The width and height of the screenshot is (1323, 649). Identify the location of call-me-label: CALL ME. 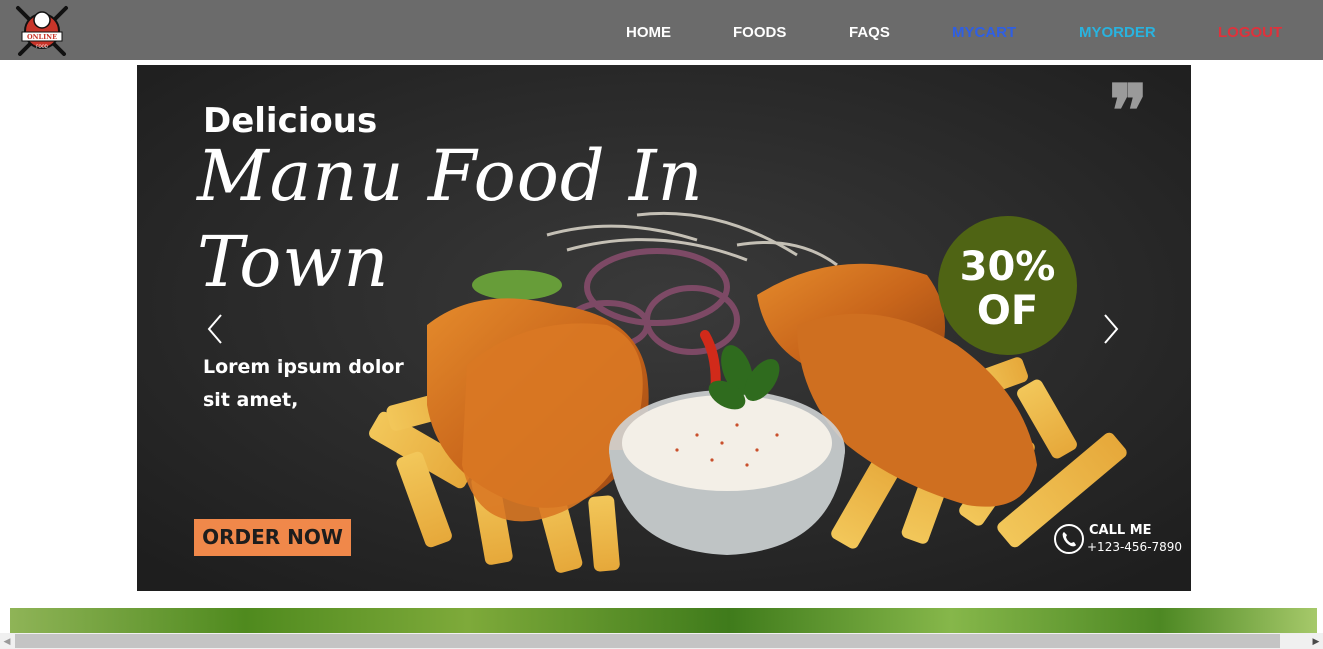
(1120, 530).